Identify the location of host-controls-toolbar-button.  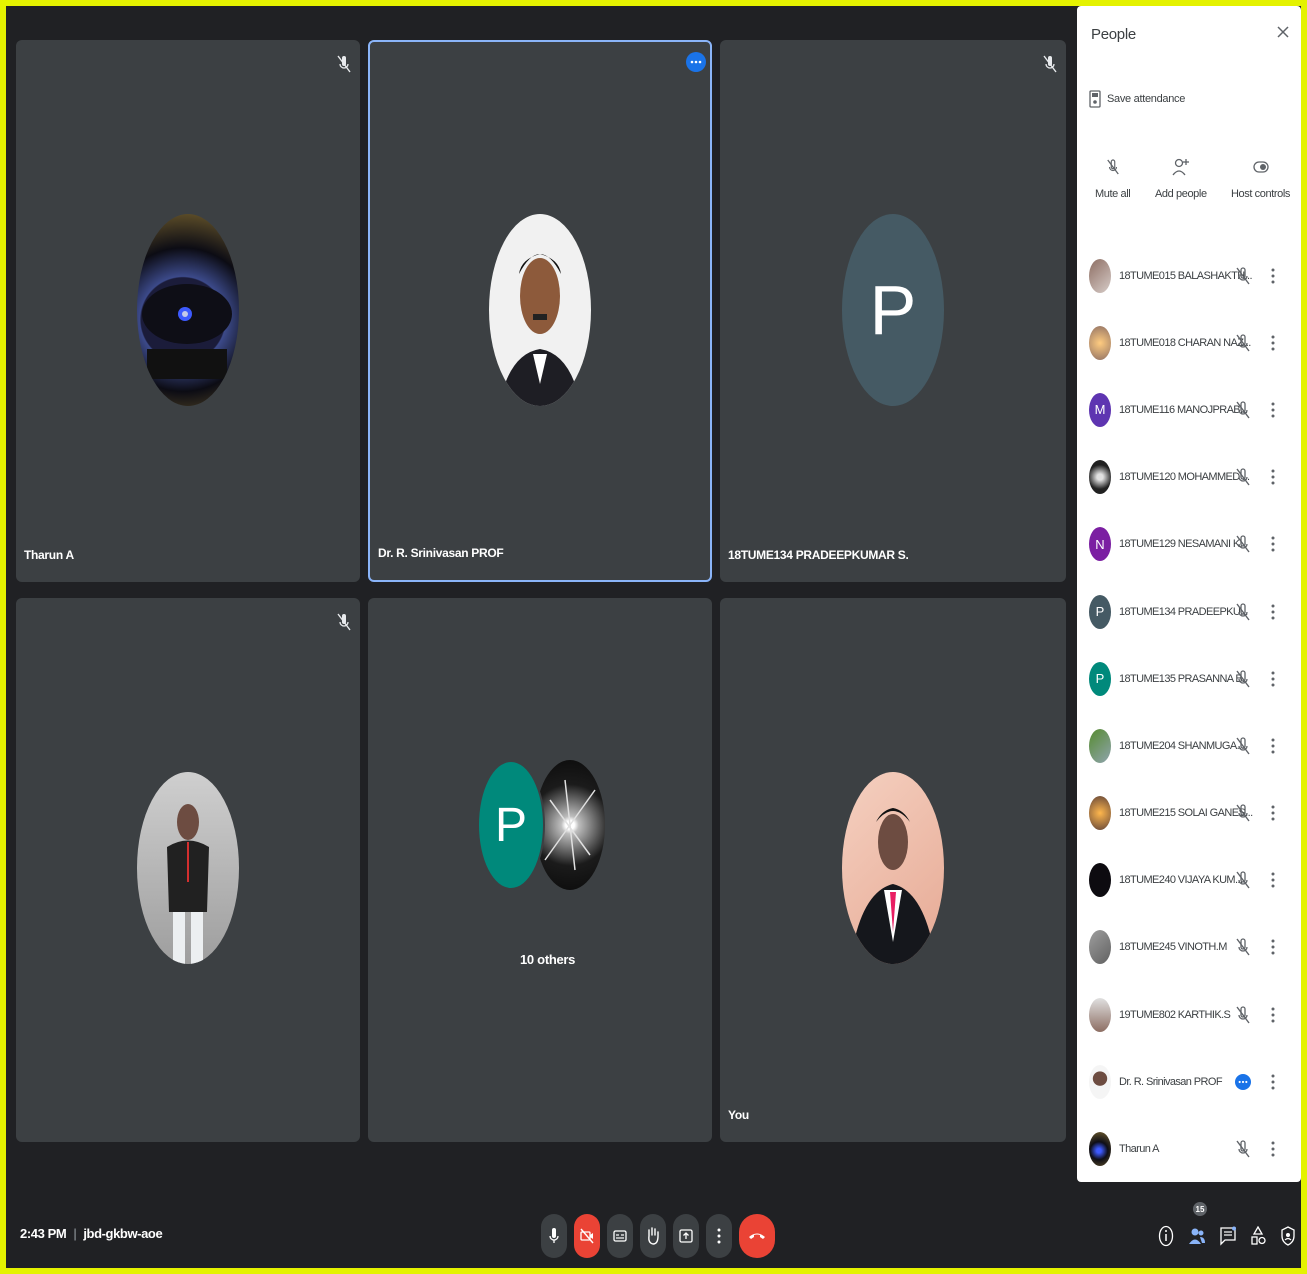
(1288, 1236).